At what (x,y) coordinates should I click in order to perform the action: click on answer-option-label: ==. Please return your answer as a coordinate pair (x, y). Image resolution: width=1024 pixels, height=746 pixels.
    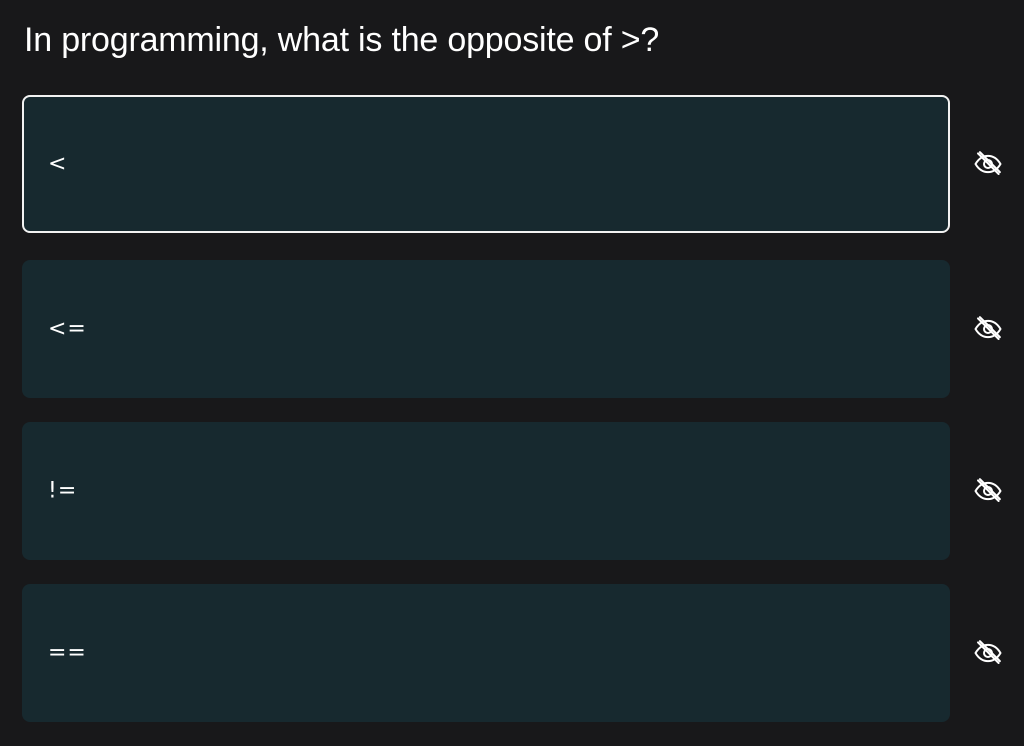
    Looking at the image, I should click on (67, 653).